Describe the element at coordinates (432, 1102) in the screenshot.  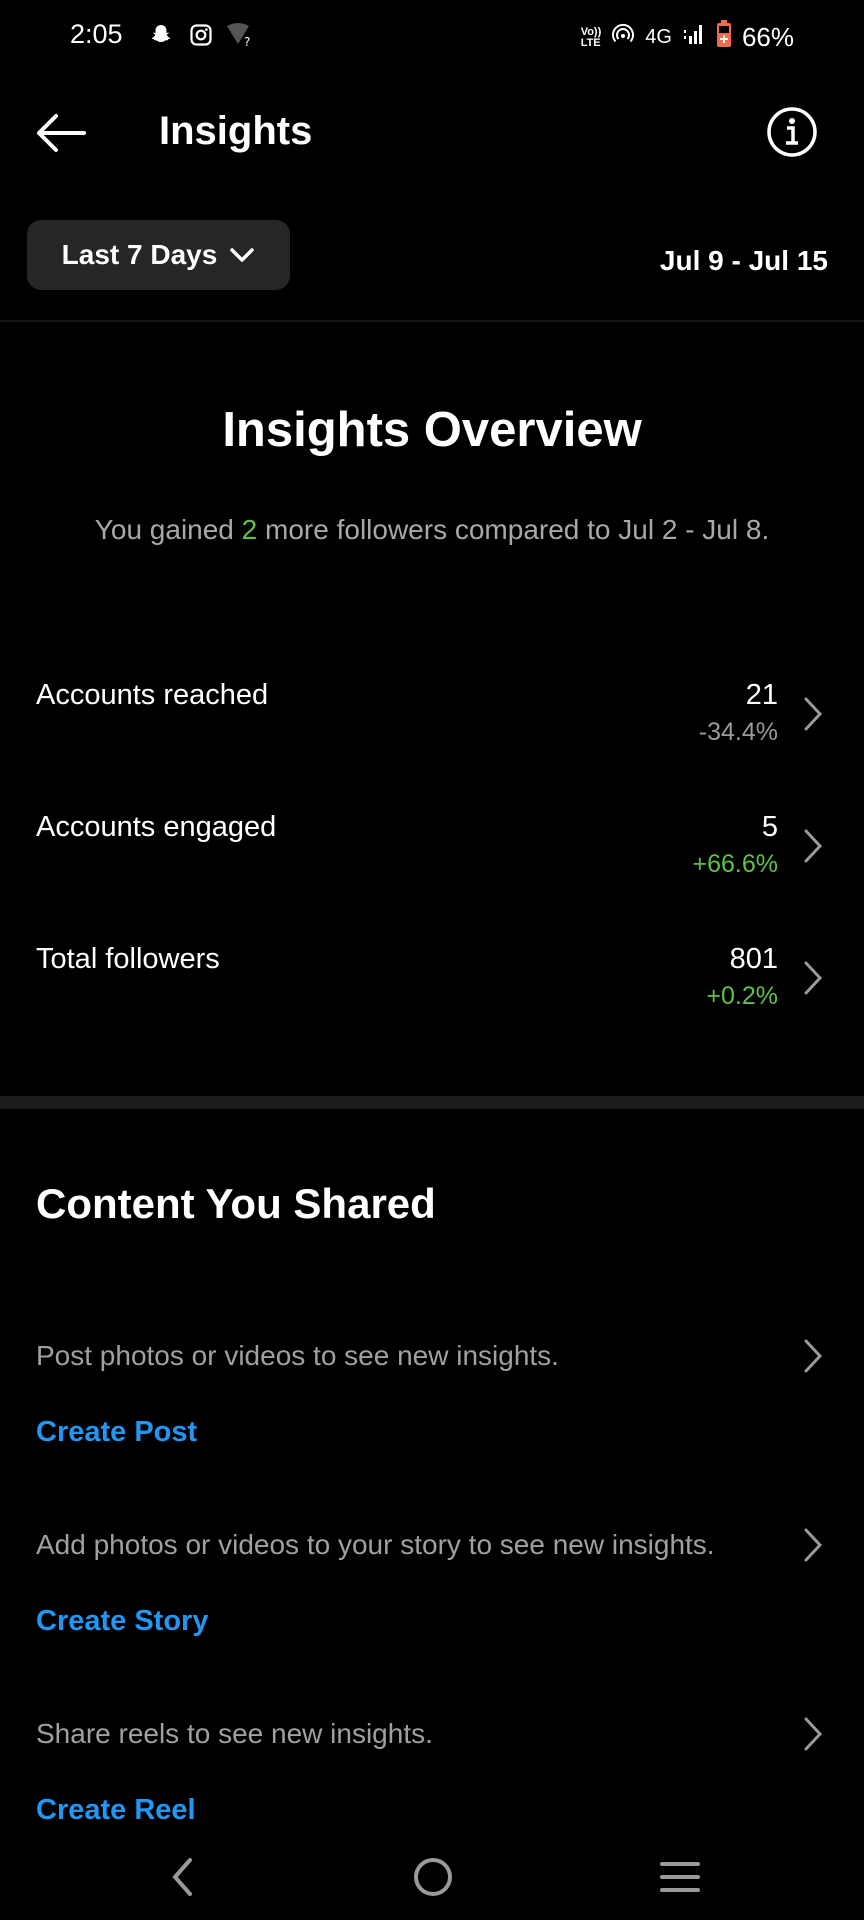
I see `section-divider` at that location.